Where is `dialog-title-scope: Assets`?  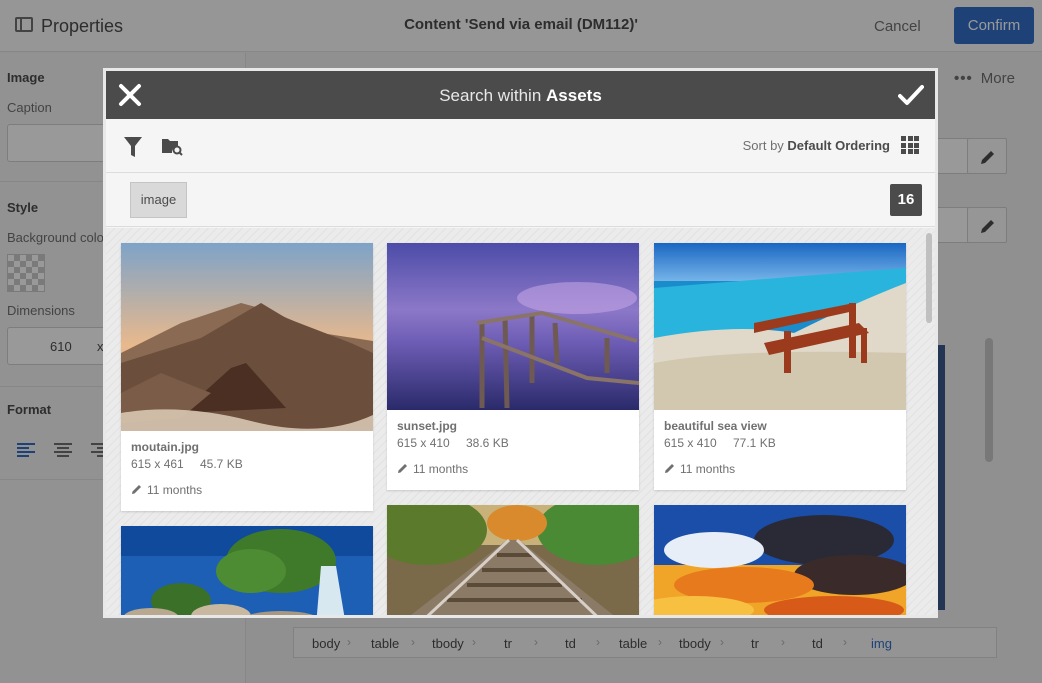
dialog-title-scope: Assets is located at coordinates (574, 95).